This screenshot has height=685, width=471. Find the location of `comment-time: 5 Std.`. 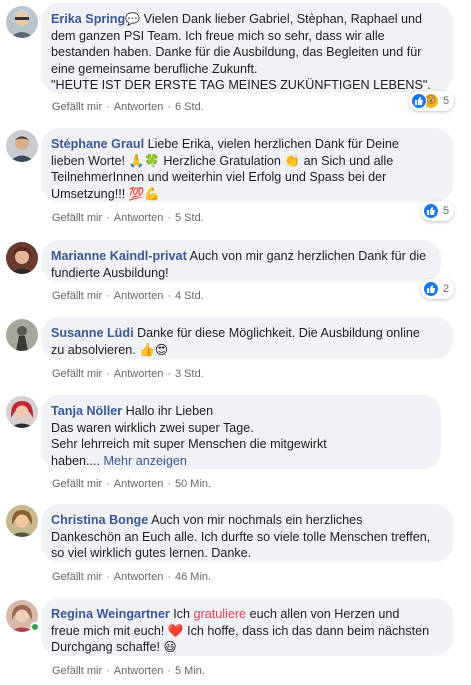

comment-time: 5 Std. is located at coordinates (189, 218).